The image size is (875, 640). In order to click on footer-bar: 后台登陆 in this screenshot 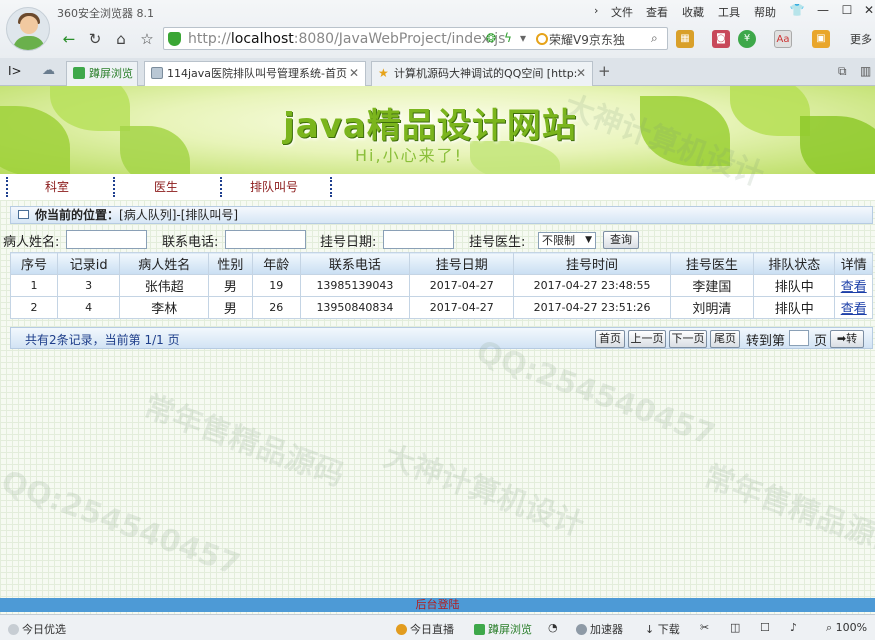, I will do `click(437, 605)`.